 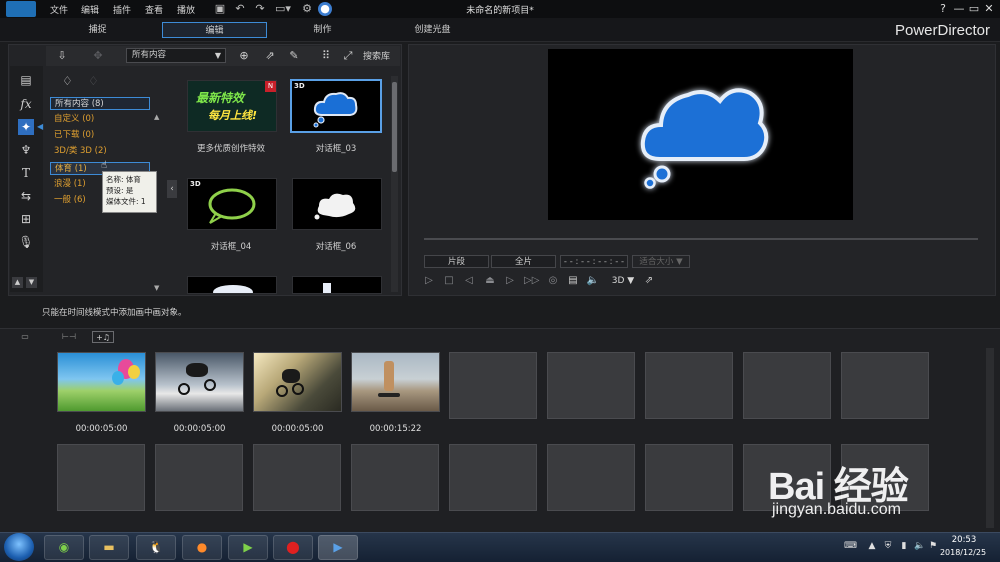 I want to click on collapse-category-icon: ‹, so click(x=172, y=189).